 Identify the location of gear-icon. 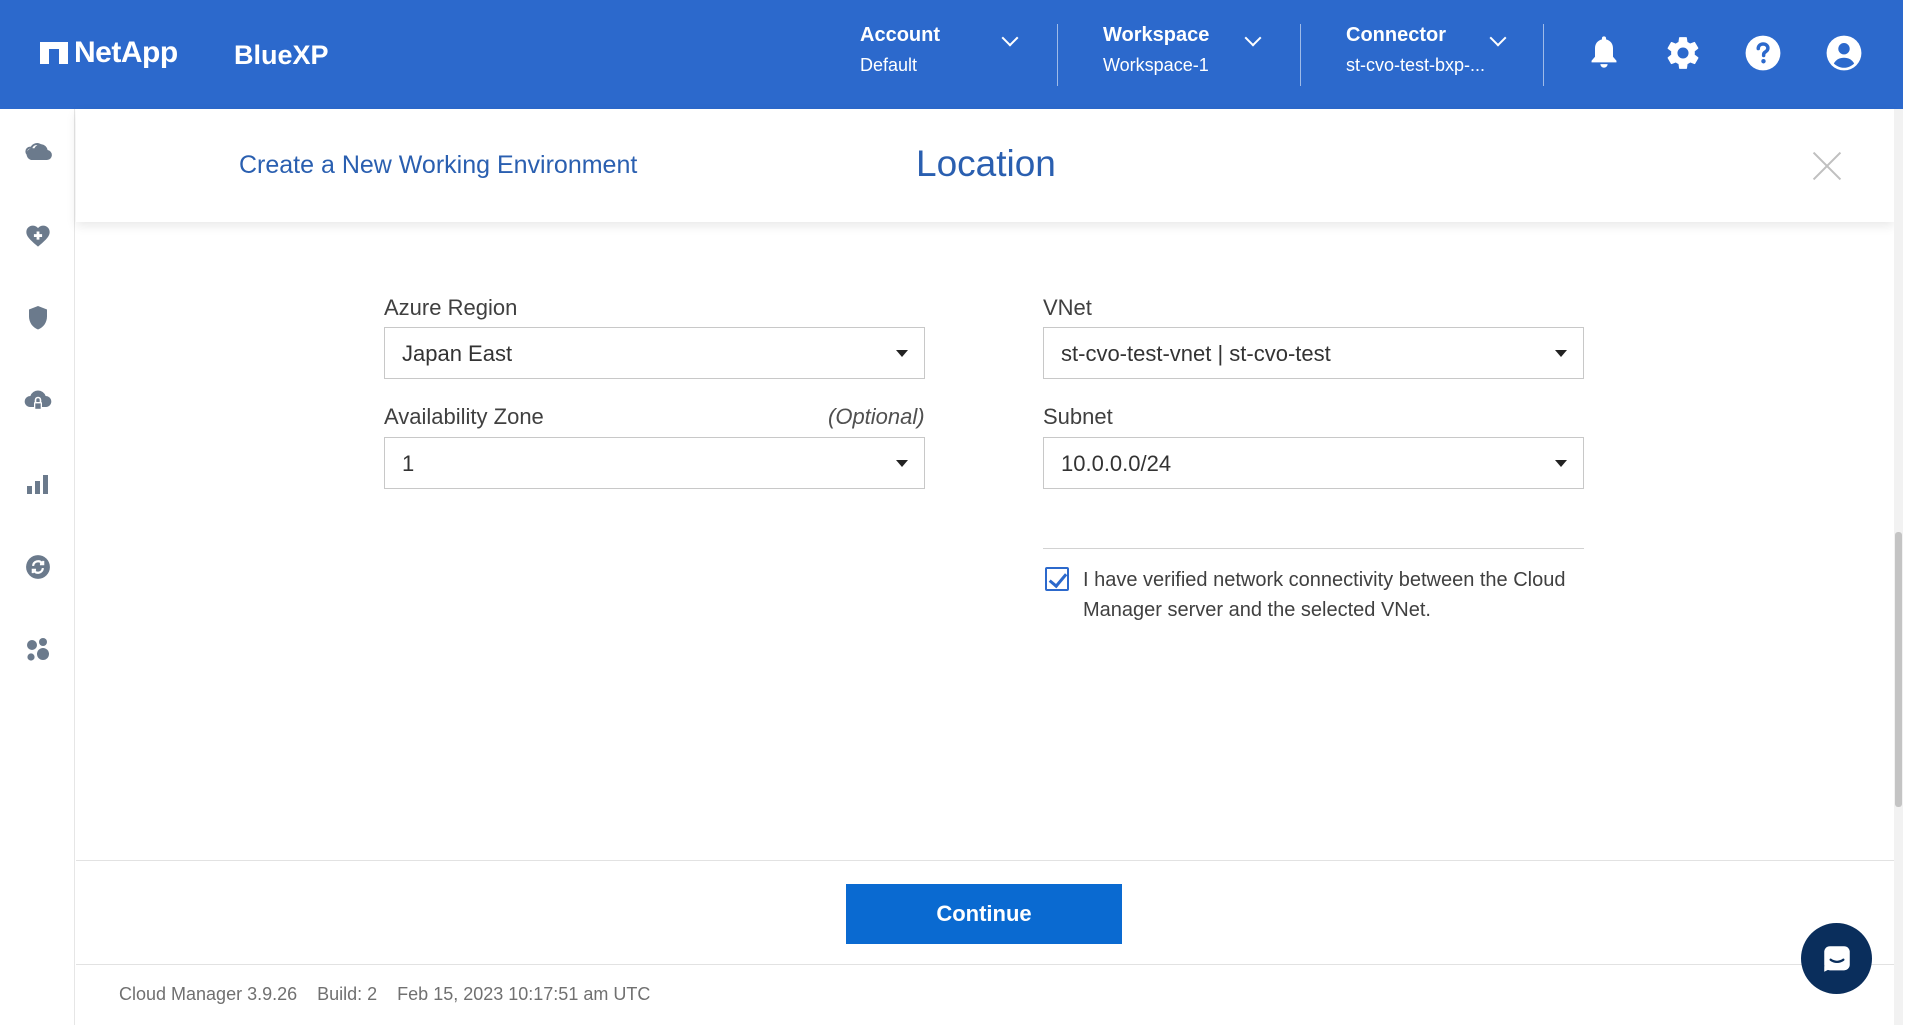
(1683, 53).